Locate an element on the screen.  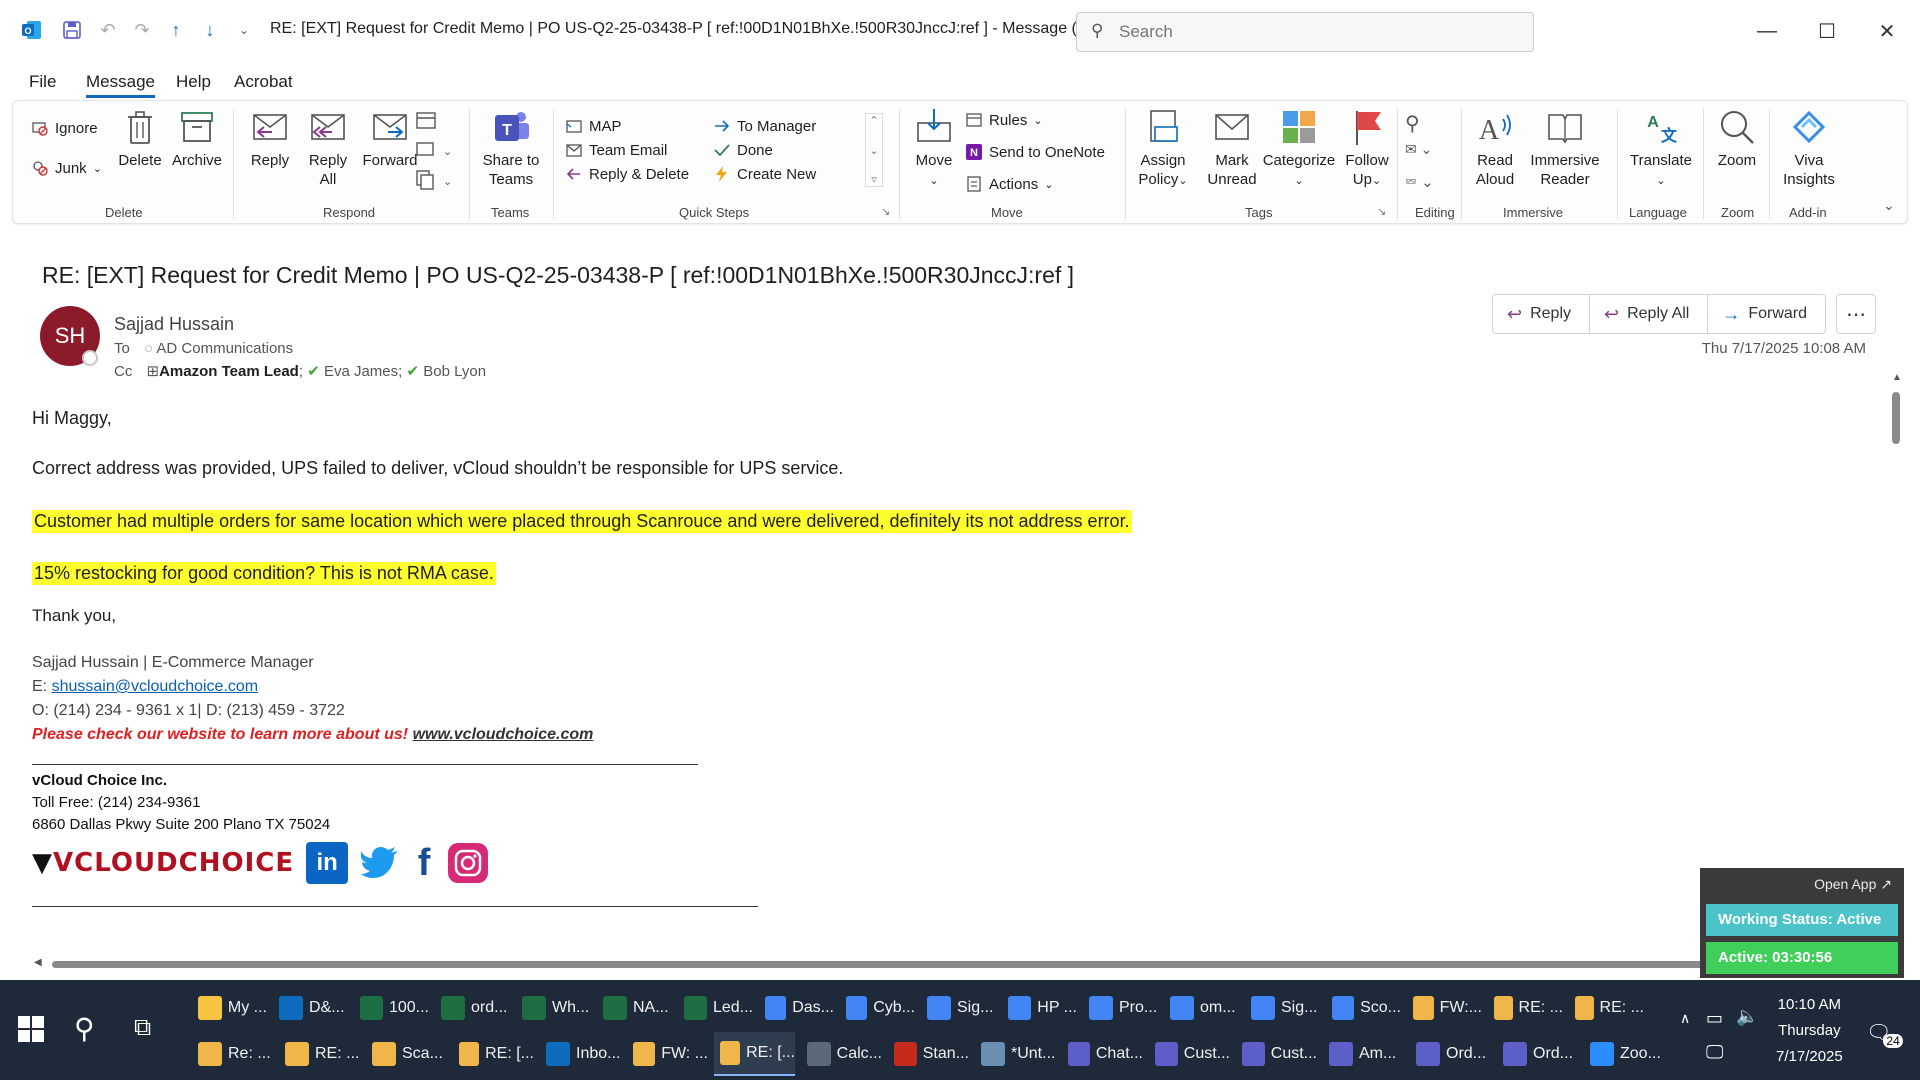
related-icon: ✉ ⌄ is located at coordinates (1418, 149).